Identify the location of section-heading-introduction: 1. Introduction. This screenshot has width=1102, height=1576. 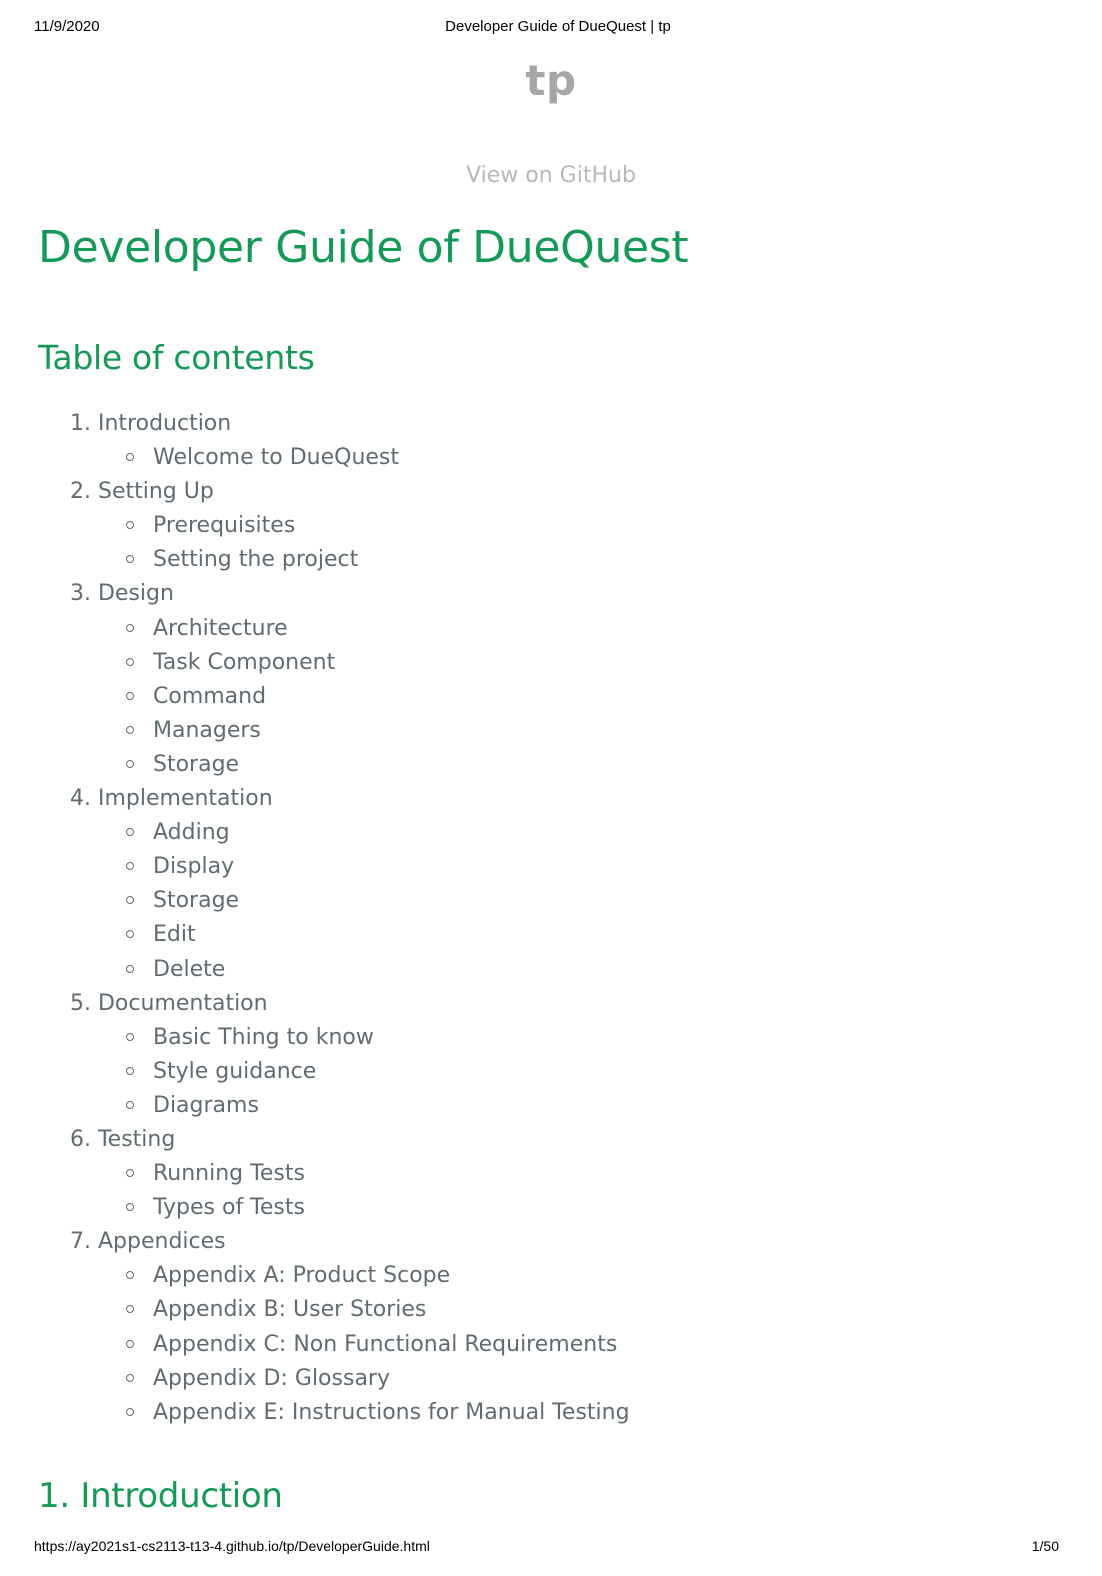
(160, 1496).